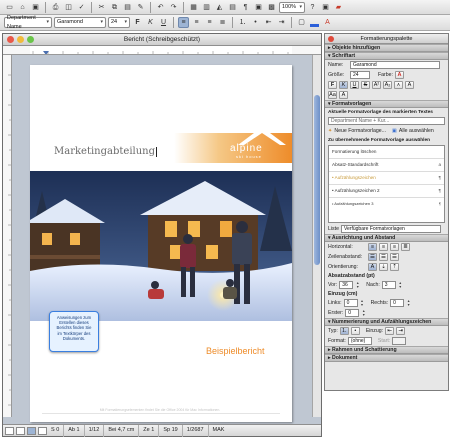 The height and width of the screenshot is (441, 450). Describe the element at coordinates (387, 85) in the screenshot. I see `subscript-toggle: A₂` at that location.